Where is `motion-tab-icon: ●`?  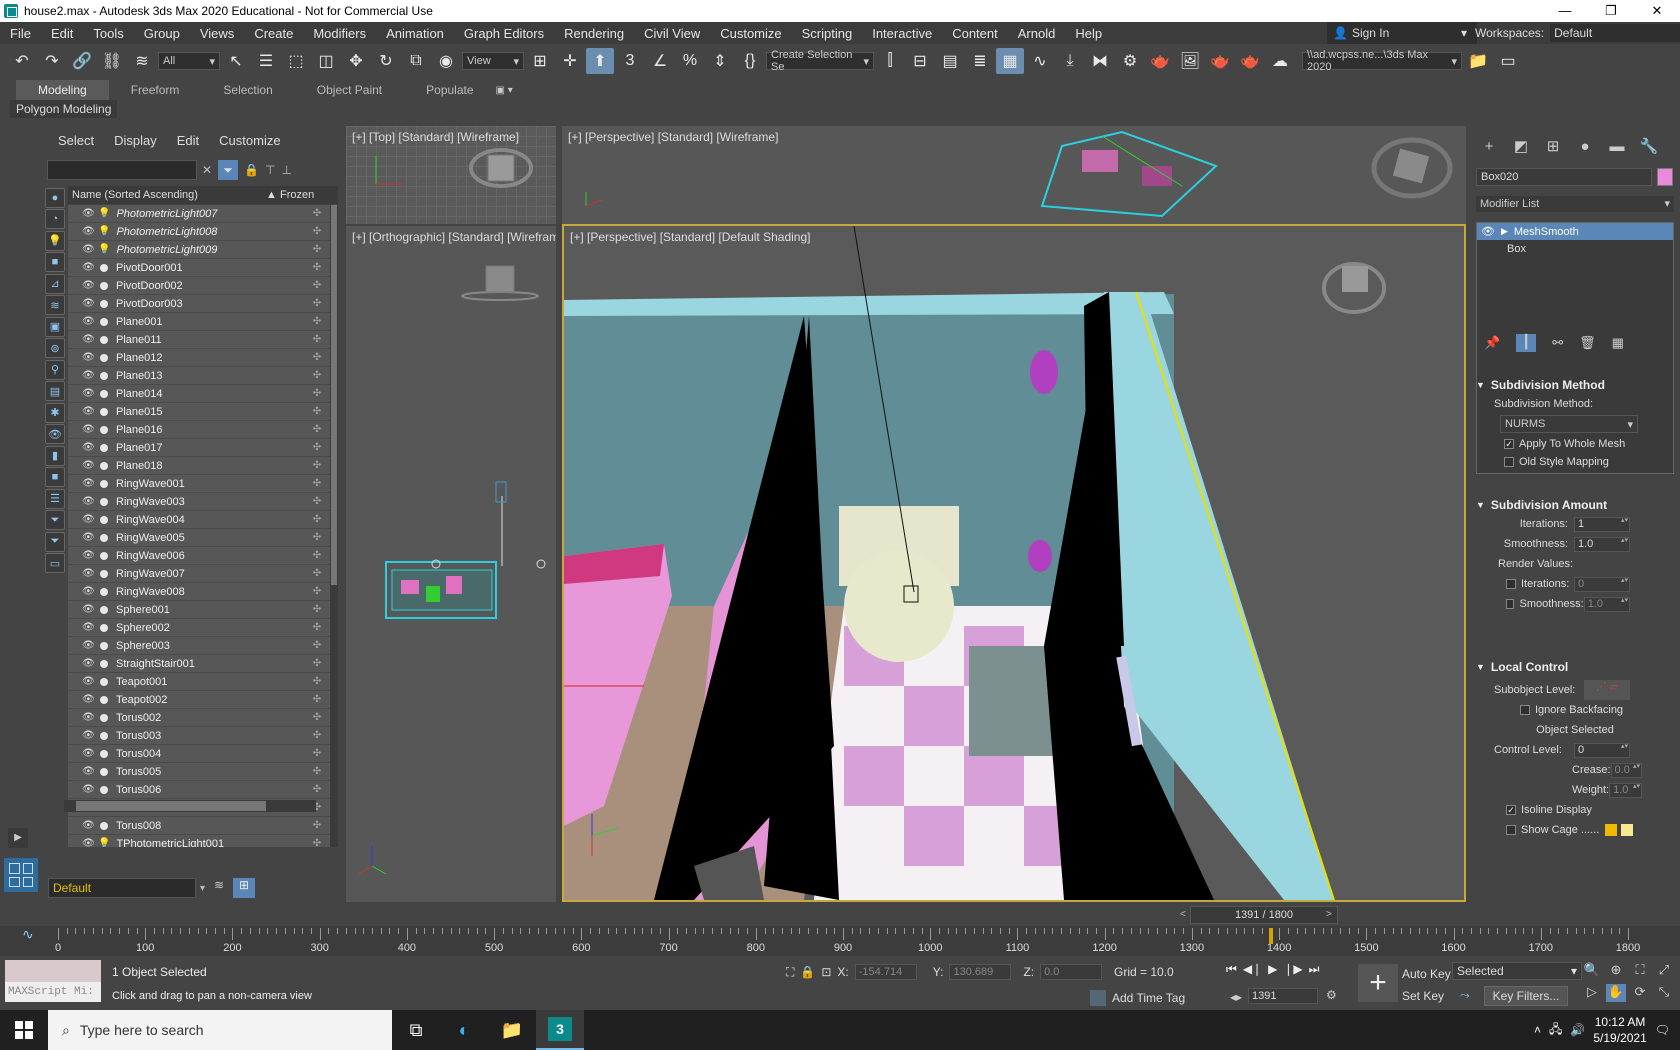
motion-tab-icon: ● is located at coordinates (1585, 146).